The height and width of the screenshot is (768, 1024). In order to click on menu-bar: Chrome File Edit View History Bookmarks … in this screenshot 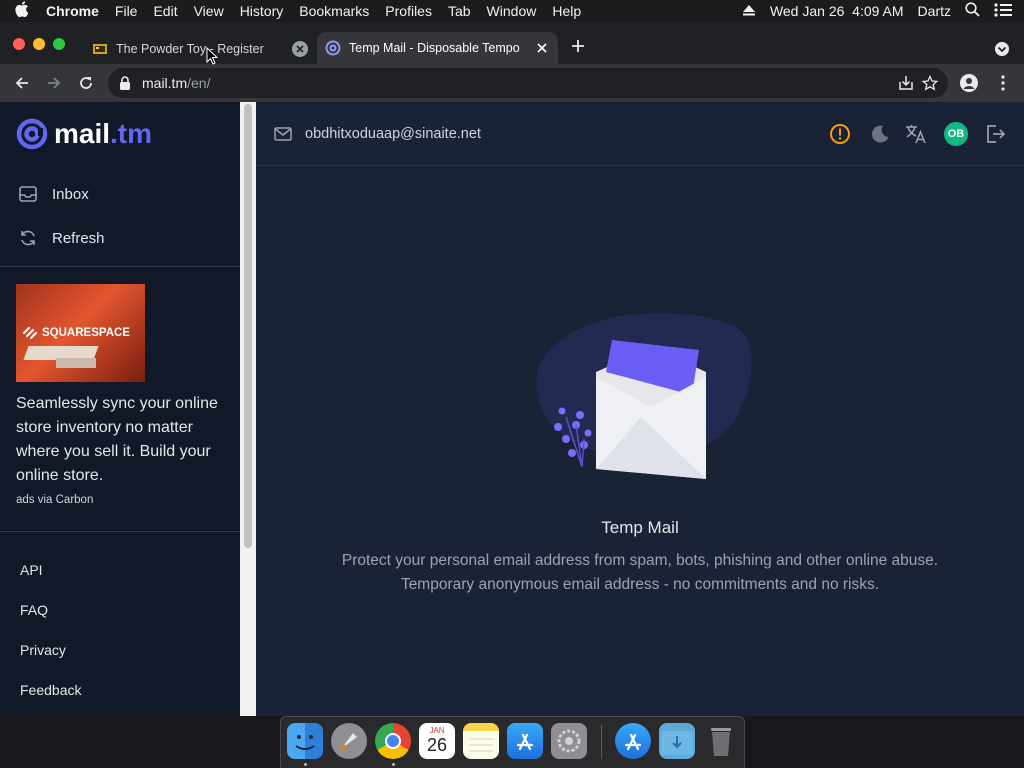, I will do `click(512, 11)`.